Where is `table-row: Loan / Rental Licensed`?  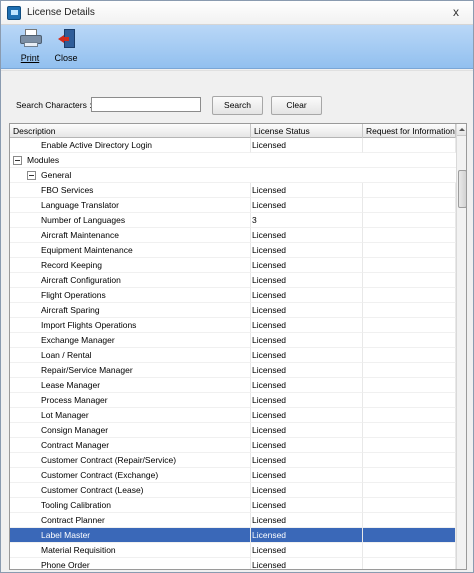 table-row: Loan / Rental Licensed is located at coordinates (233, 355).